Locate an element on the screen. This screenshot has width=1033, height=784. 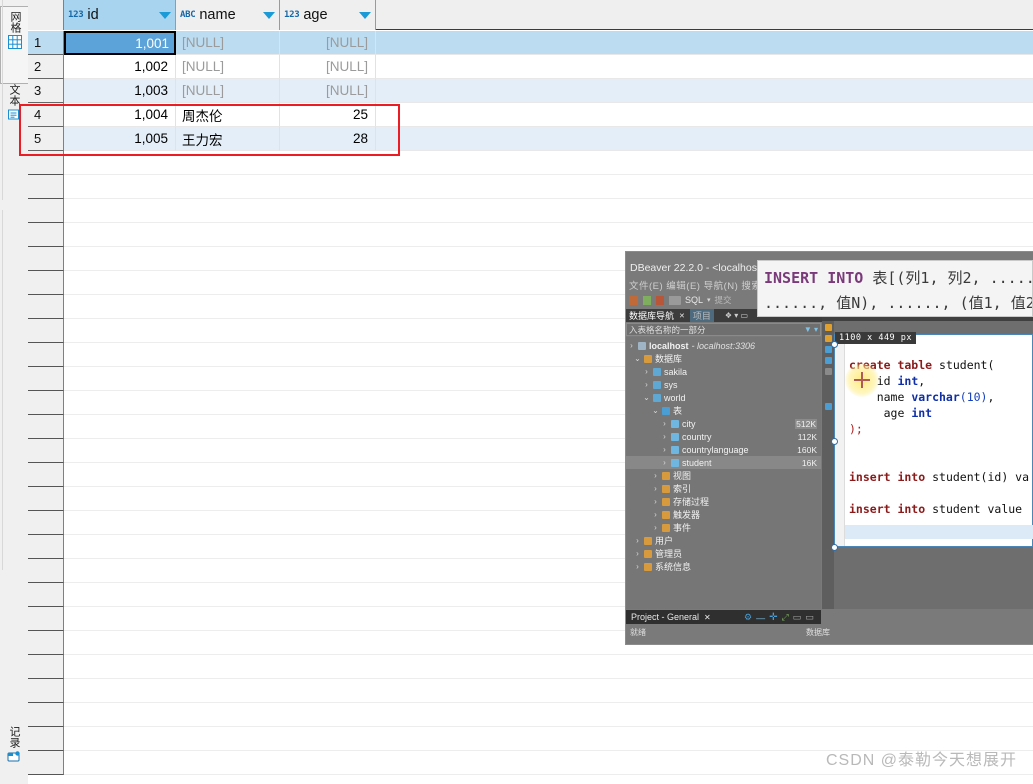
table-row: 3 1,003 [NULL] [NULL] is located at coordinates (530, 91).